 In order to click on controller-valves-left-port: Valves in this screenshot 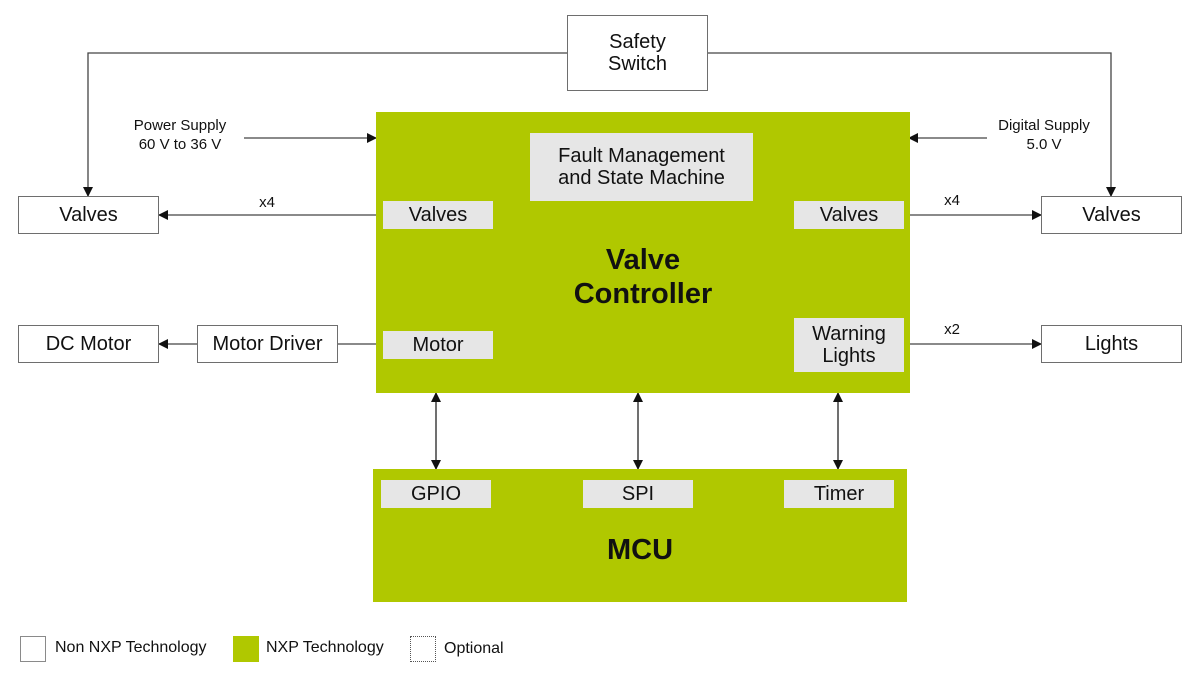, I will do `click(438, 215)`.